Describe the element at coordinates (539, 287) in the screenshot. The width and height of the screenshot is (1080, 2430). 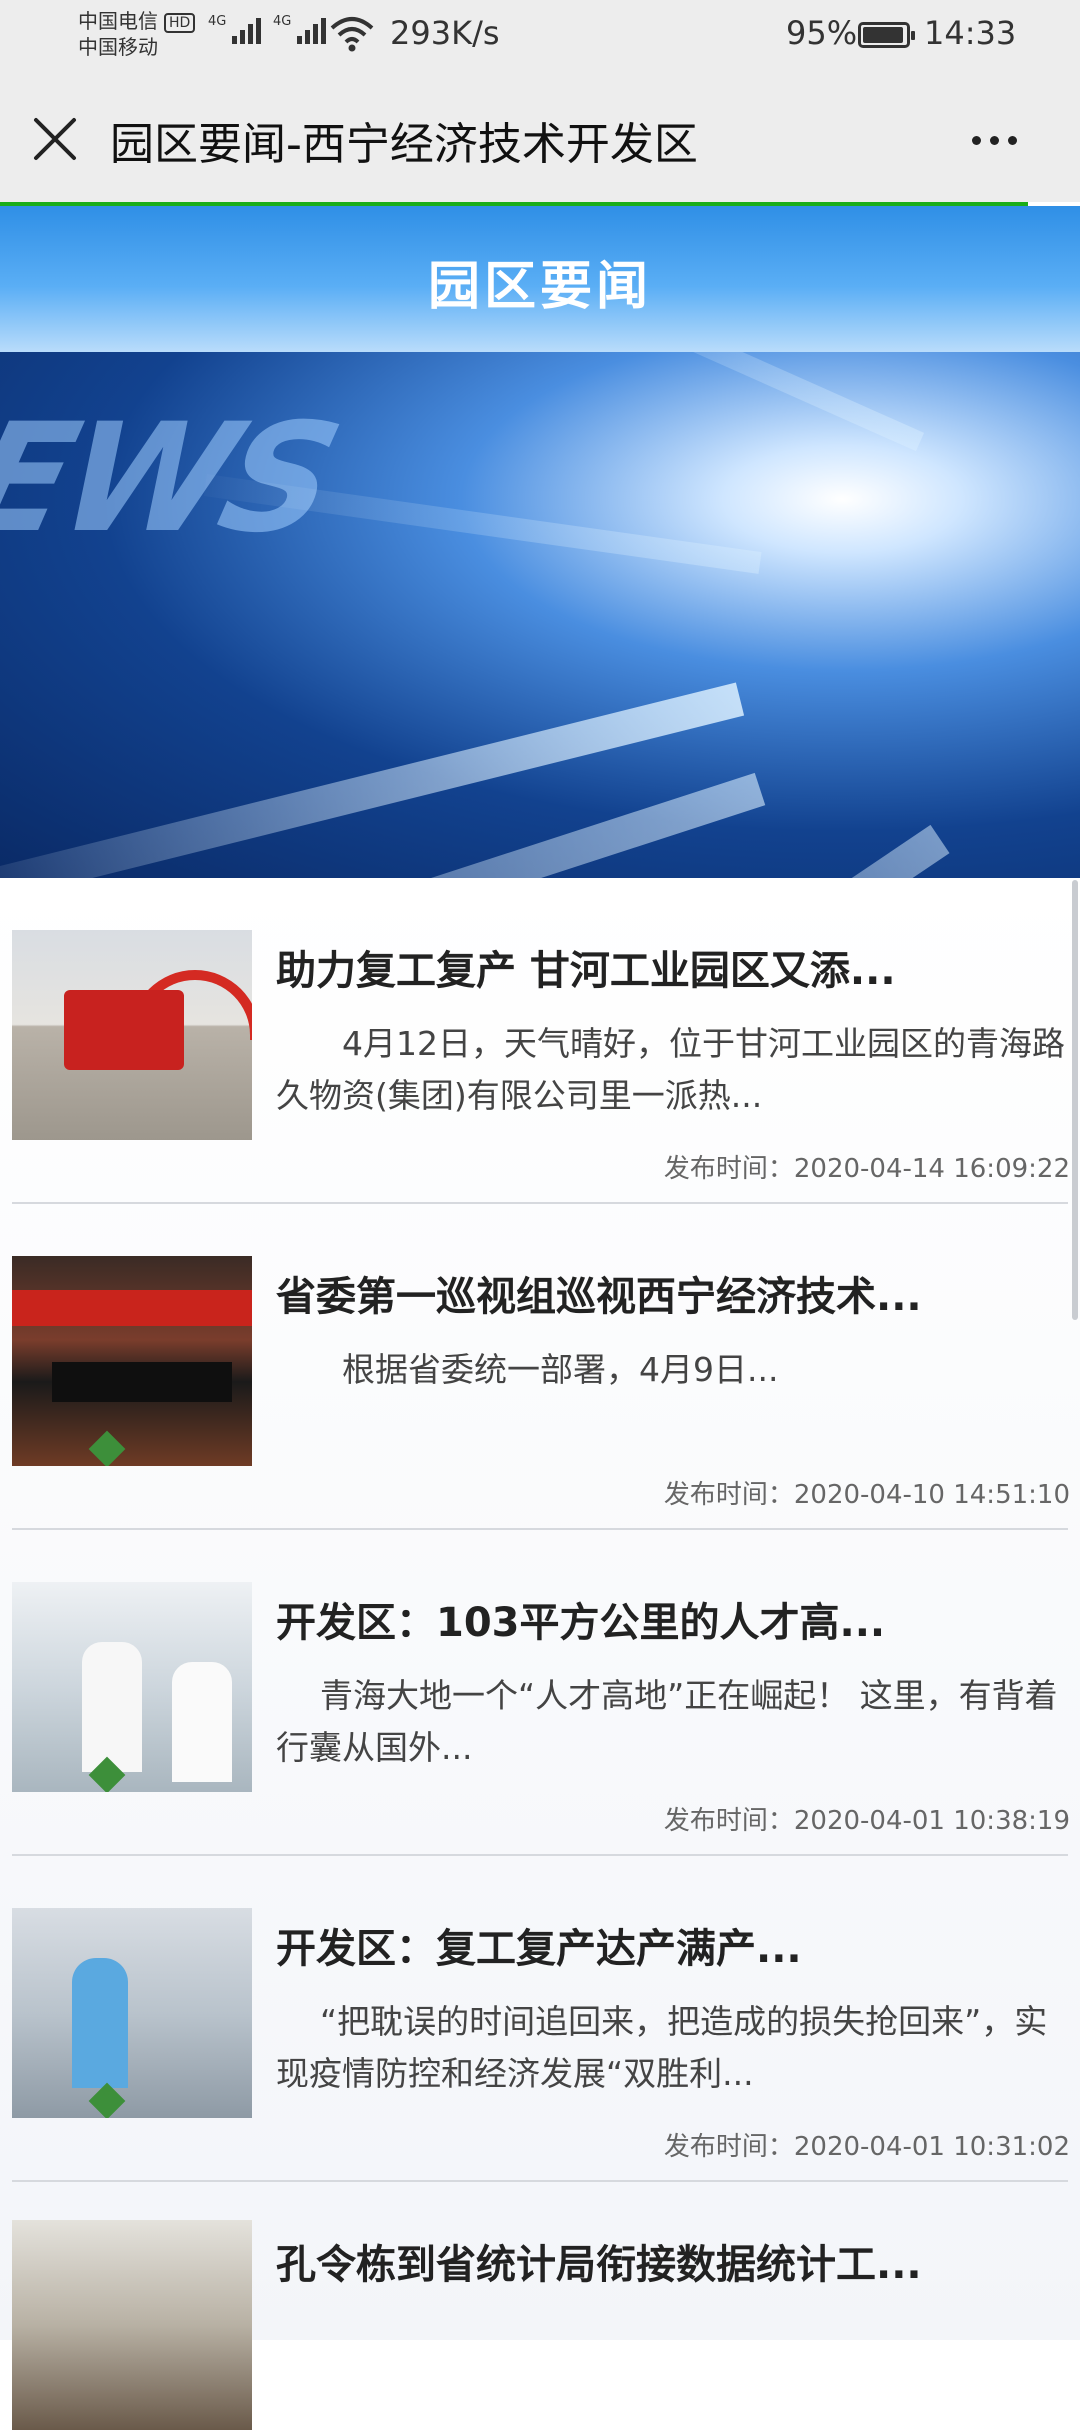
I see `section-title: 园区要闻` at that location.